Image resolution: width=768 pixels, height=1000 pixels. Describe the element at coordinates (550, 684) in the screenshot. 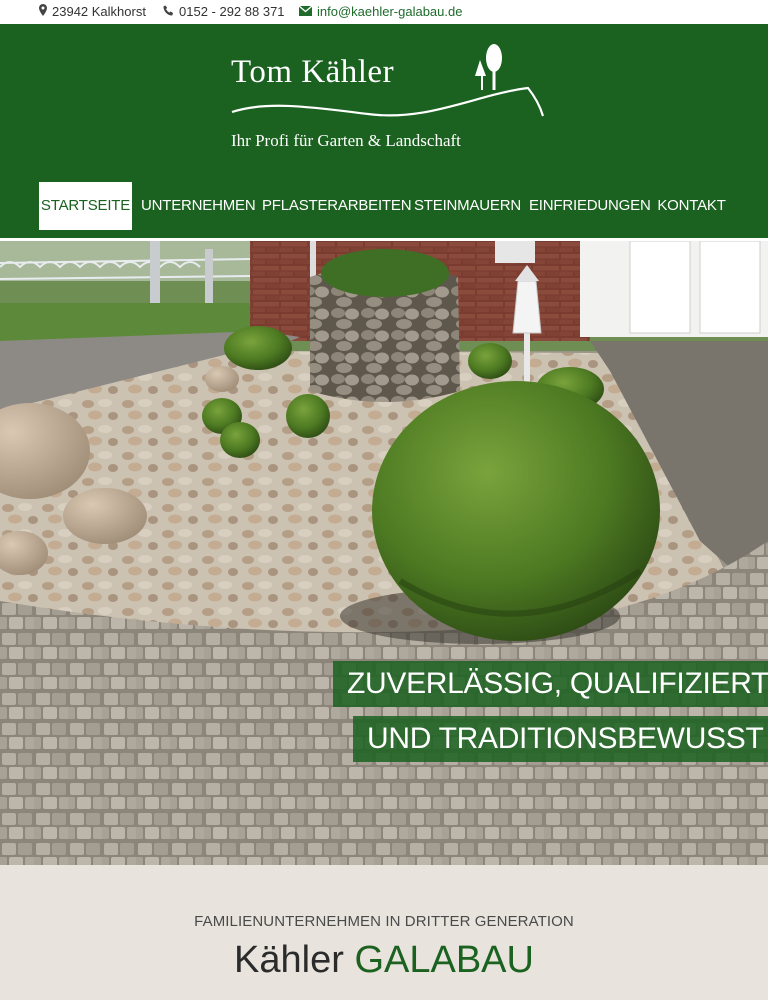

I see `hero-slogan-line1: ZUVERLÄSSIG, QUALIFIZIERT` at that location.